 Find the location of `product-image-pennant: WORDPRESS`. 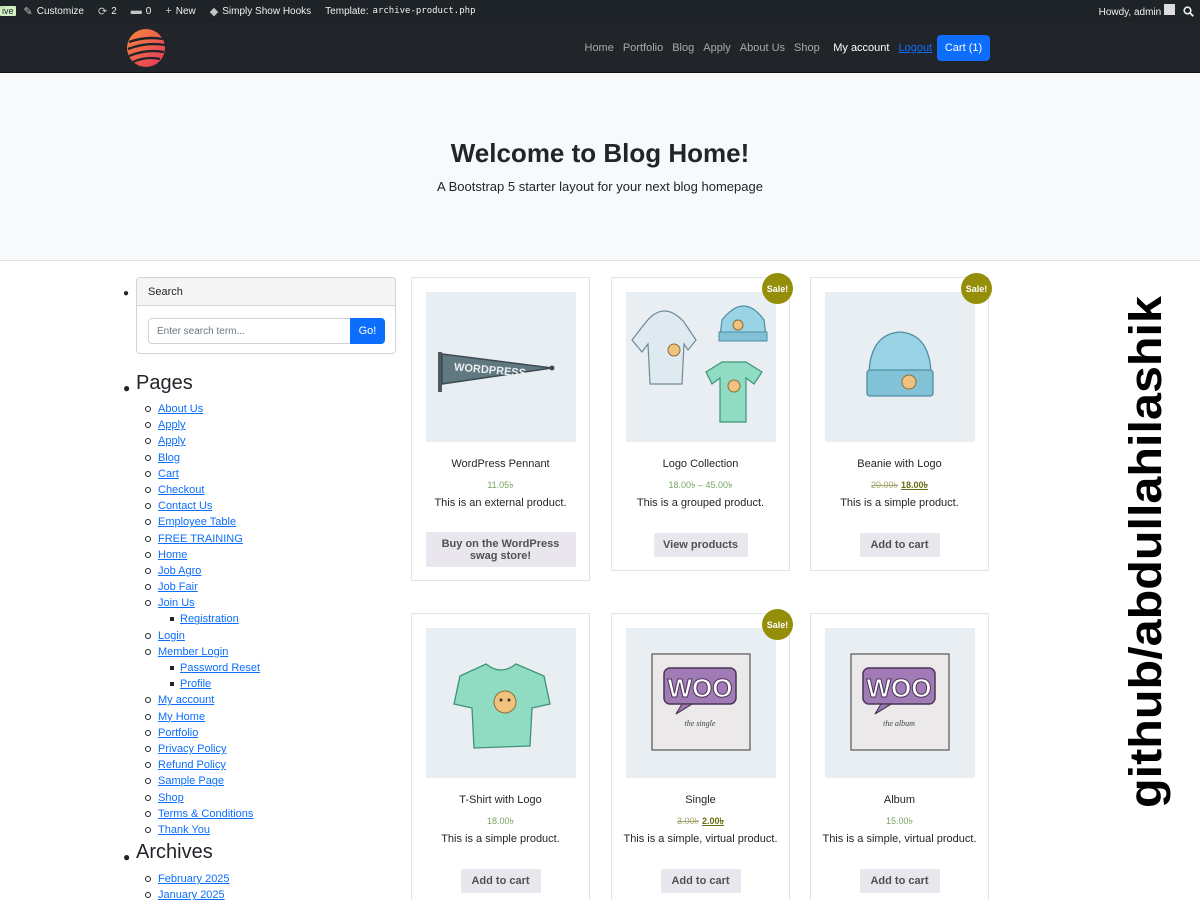

product-image-pennant: WORDPRESS is located at coordinates (501, 367).